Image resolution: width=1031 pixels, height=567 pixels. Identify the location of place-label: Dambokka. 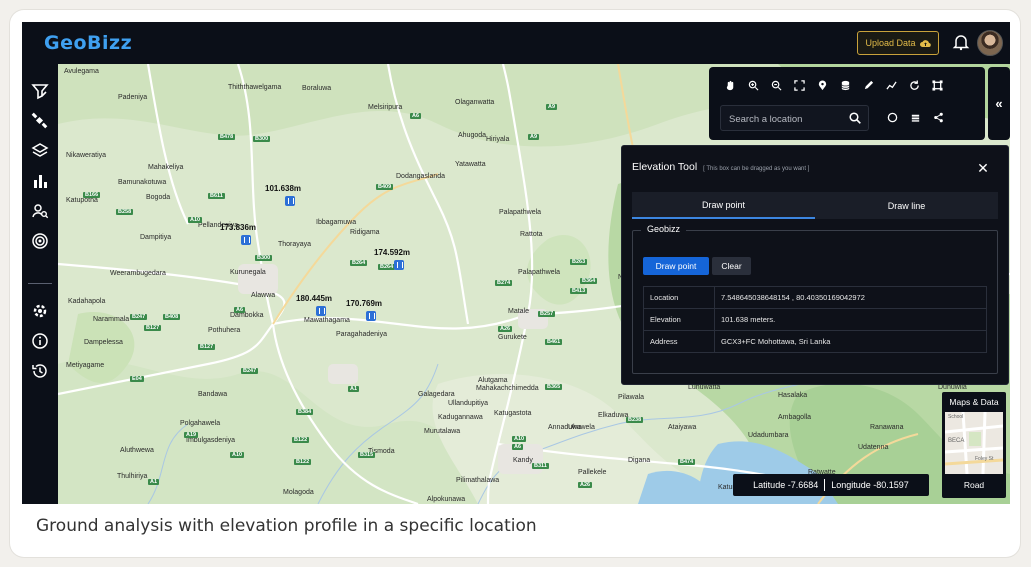
(247, 315).